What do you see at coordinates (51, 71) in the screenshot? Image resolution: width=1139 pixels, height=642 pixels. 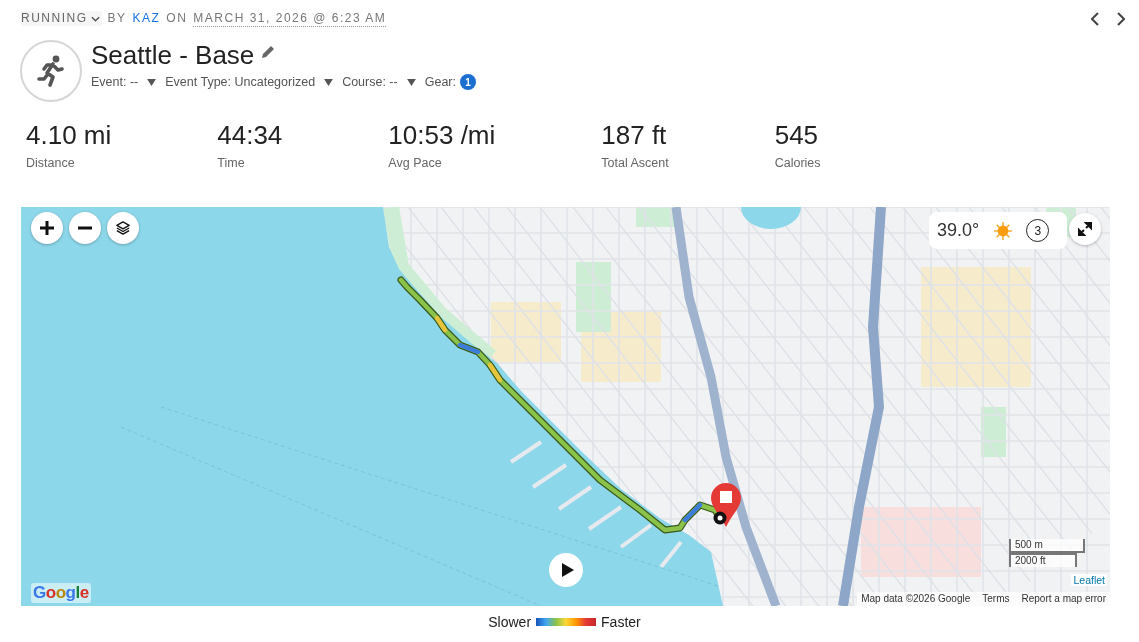 I see `running-person-icon` at bounding box center [51, 71].